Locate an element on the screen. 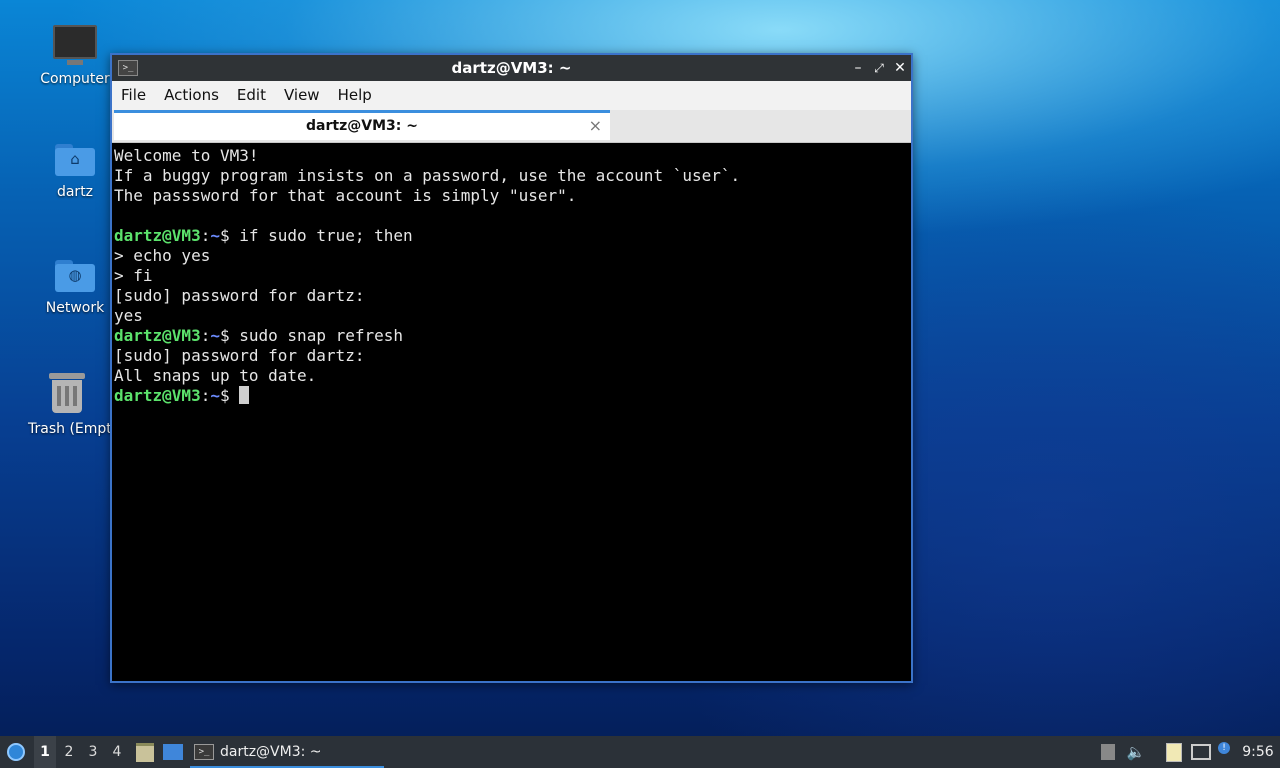  command-text is located at coordinates (235, 395).